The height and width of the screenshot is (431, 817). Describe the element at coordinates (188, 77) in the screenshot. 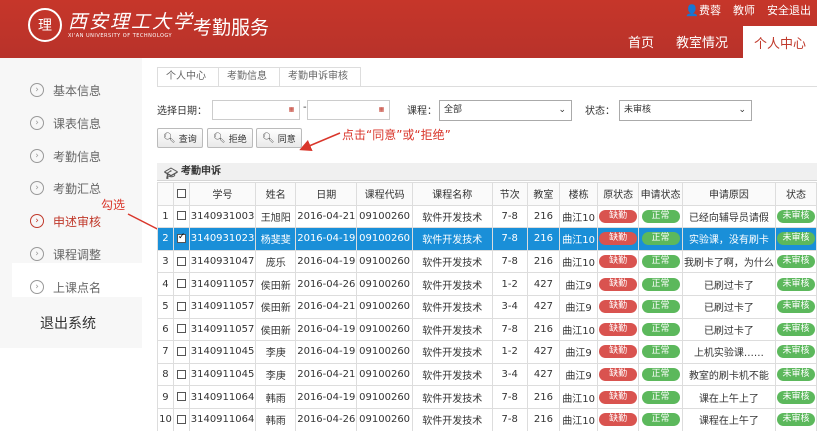

I see `breadcrumb-personal-center: 个人中心` at that location.